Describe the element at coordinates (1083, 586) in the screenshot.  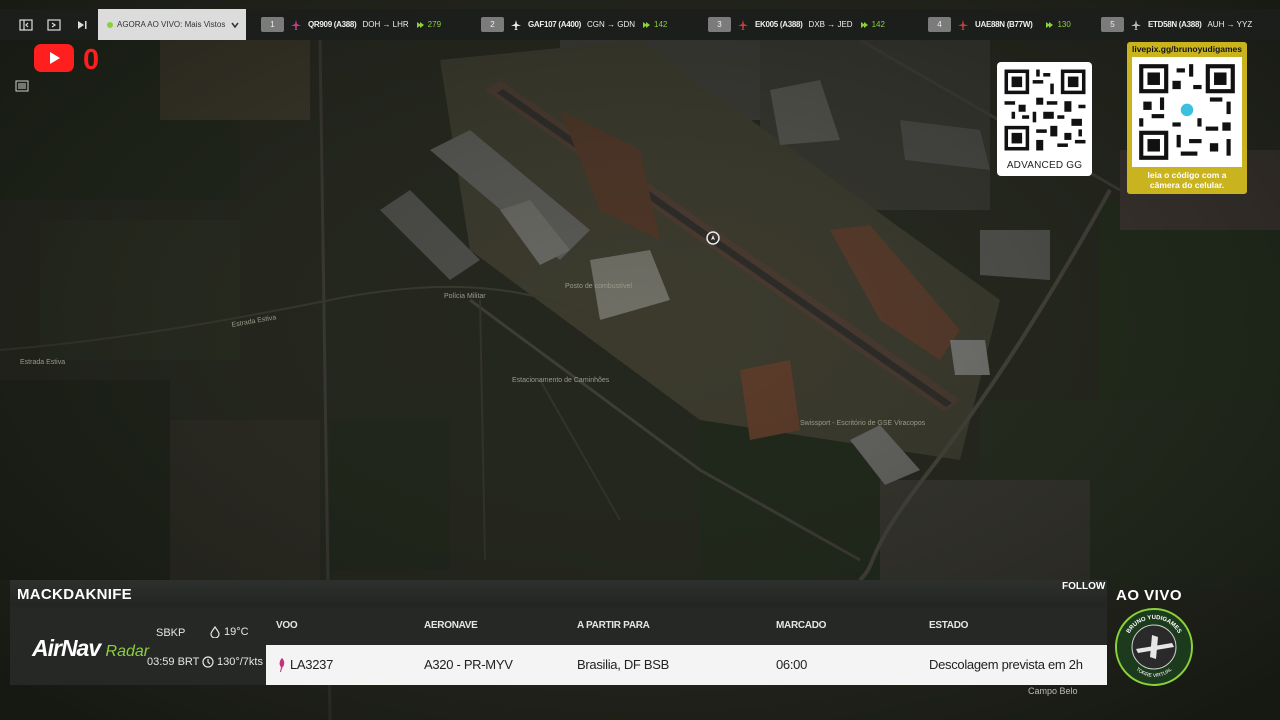
I see `follow-button: FOLLOW` at that location.